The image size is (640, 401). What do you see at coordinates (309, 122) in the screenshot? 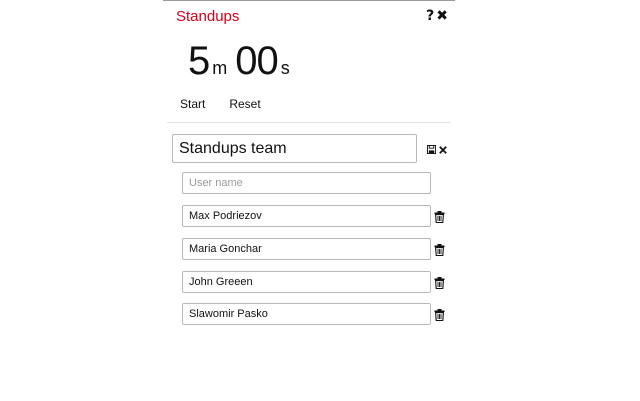
I see `divider` at bounding box center [309, 122].